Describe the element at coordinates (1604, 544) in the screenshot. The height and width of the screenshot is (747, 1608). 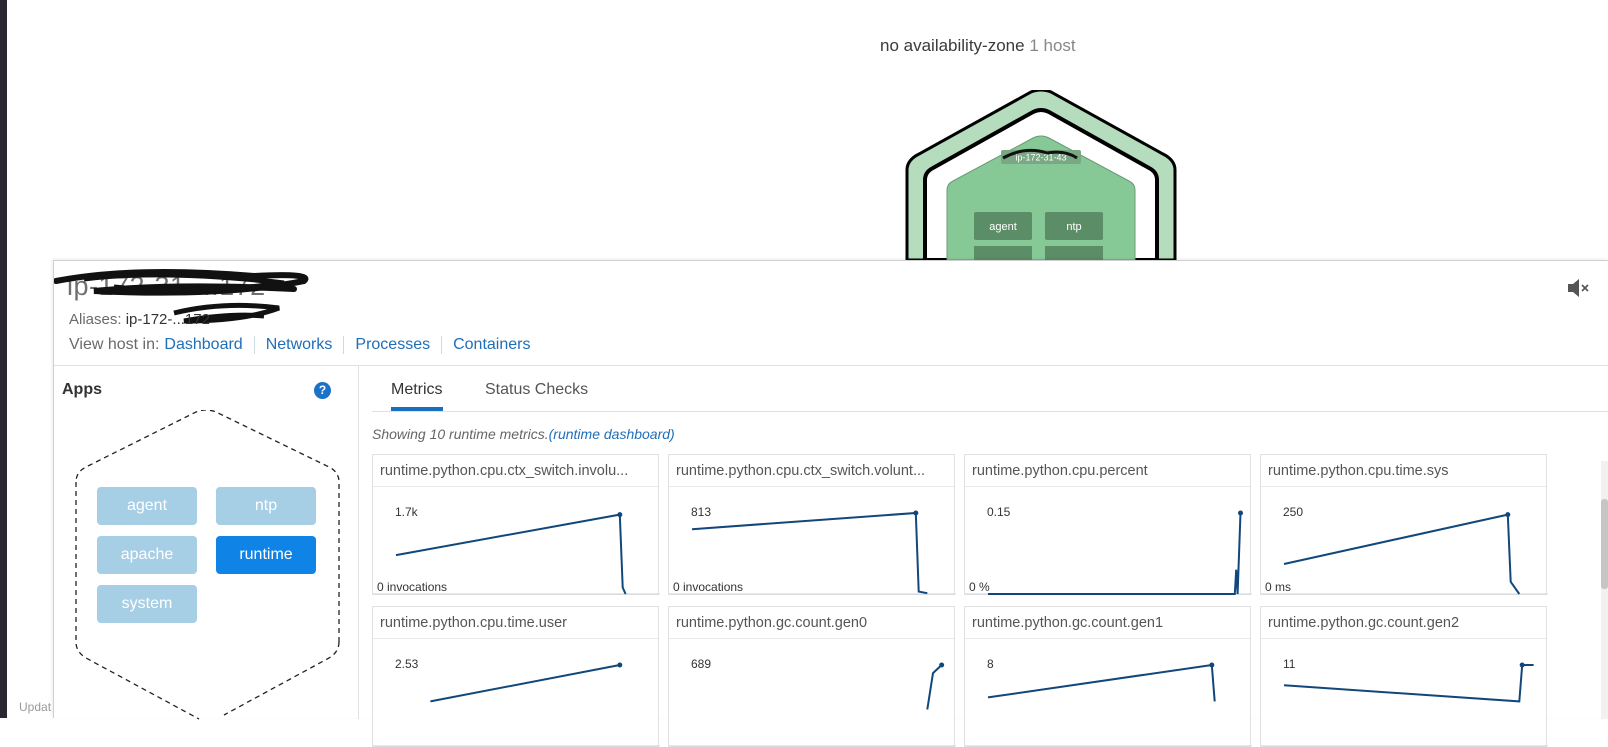
I see `metrics-scrollbar-thumb` at that location.